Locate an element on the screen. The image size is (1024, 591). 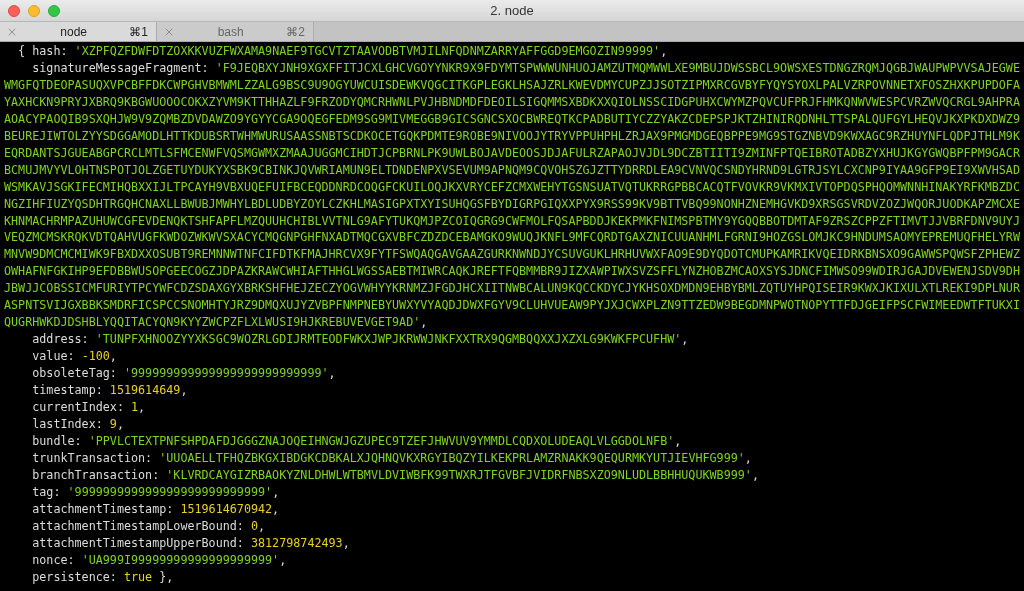
code-line: obsoleteTag: '999999999999999999999999999', is located at coordinates (184, 374).